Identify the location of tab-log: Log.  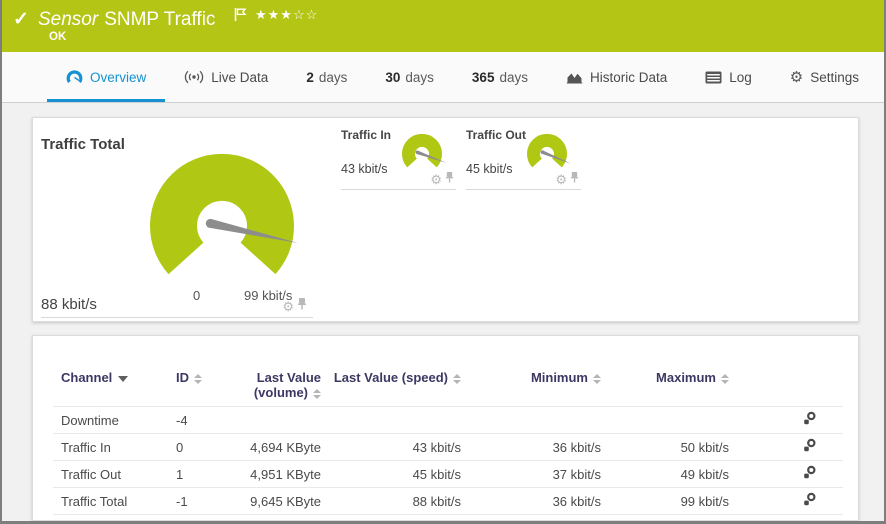
(728, 77).